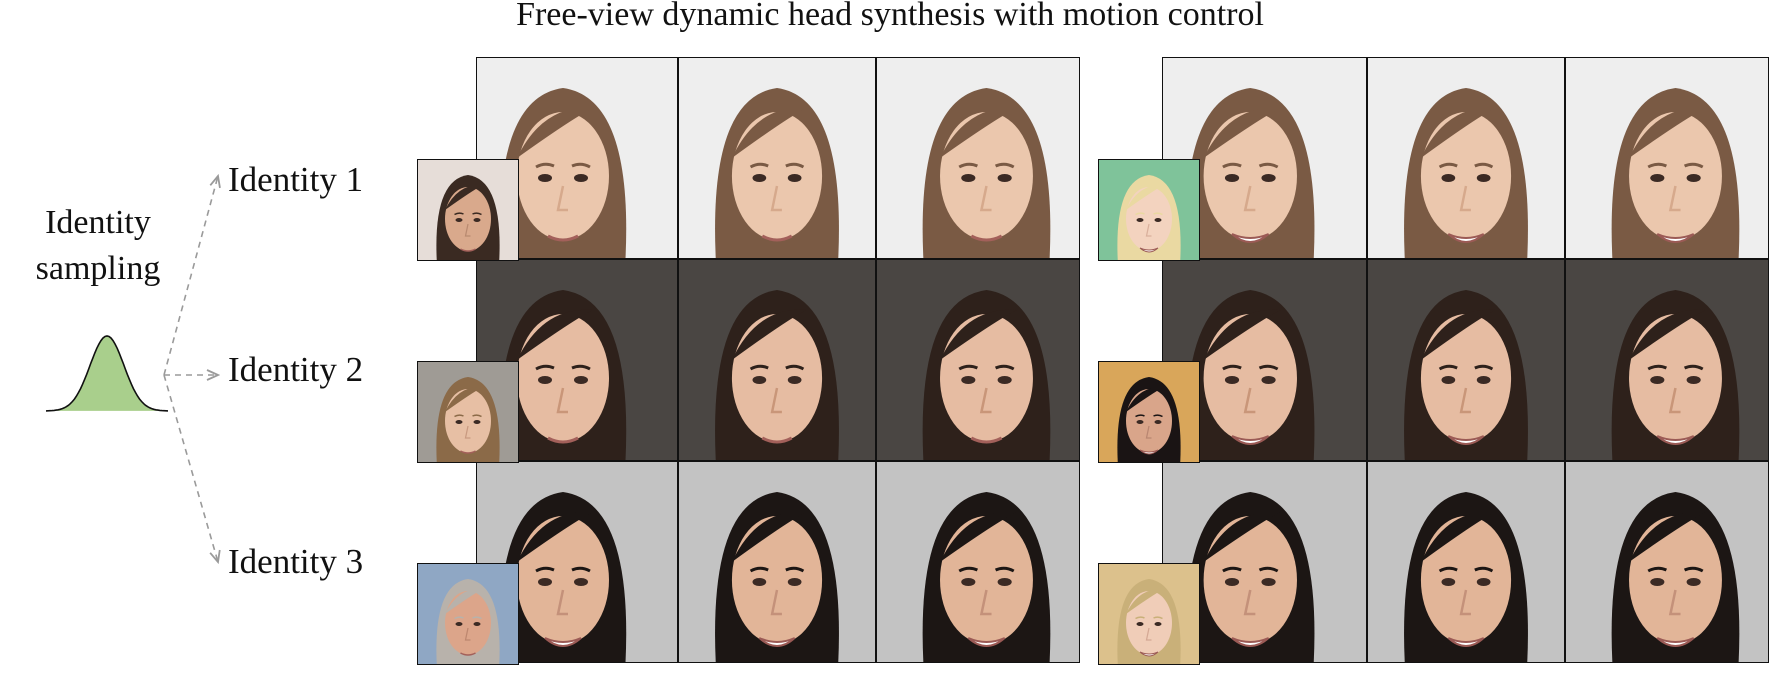 The width and height of the screenshot is (1780, 676). What do you see at coordinates (296, 179) in the screenshot?
I see `identity-1-label: Identity 1` at bounding box center [296, 179].